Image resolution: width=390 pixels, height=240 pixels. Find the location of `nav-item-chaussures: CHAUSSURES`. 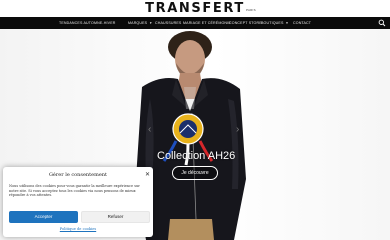

nav-item-chaussures: CHAUSSURES is located at coordinates (168, 23).